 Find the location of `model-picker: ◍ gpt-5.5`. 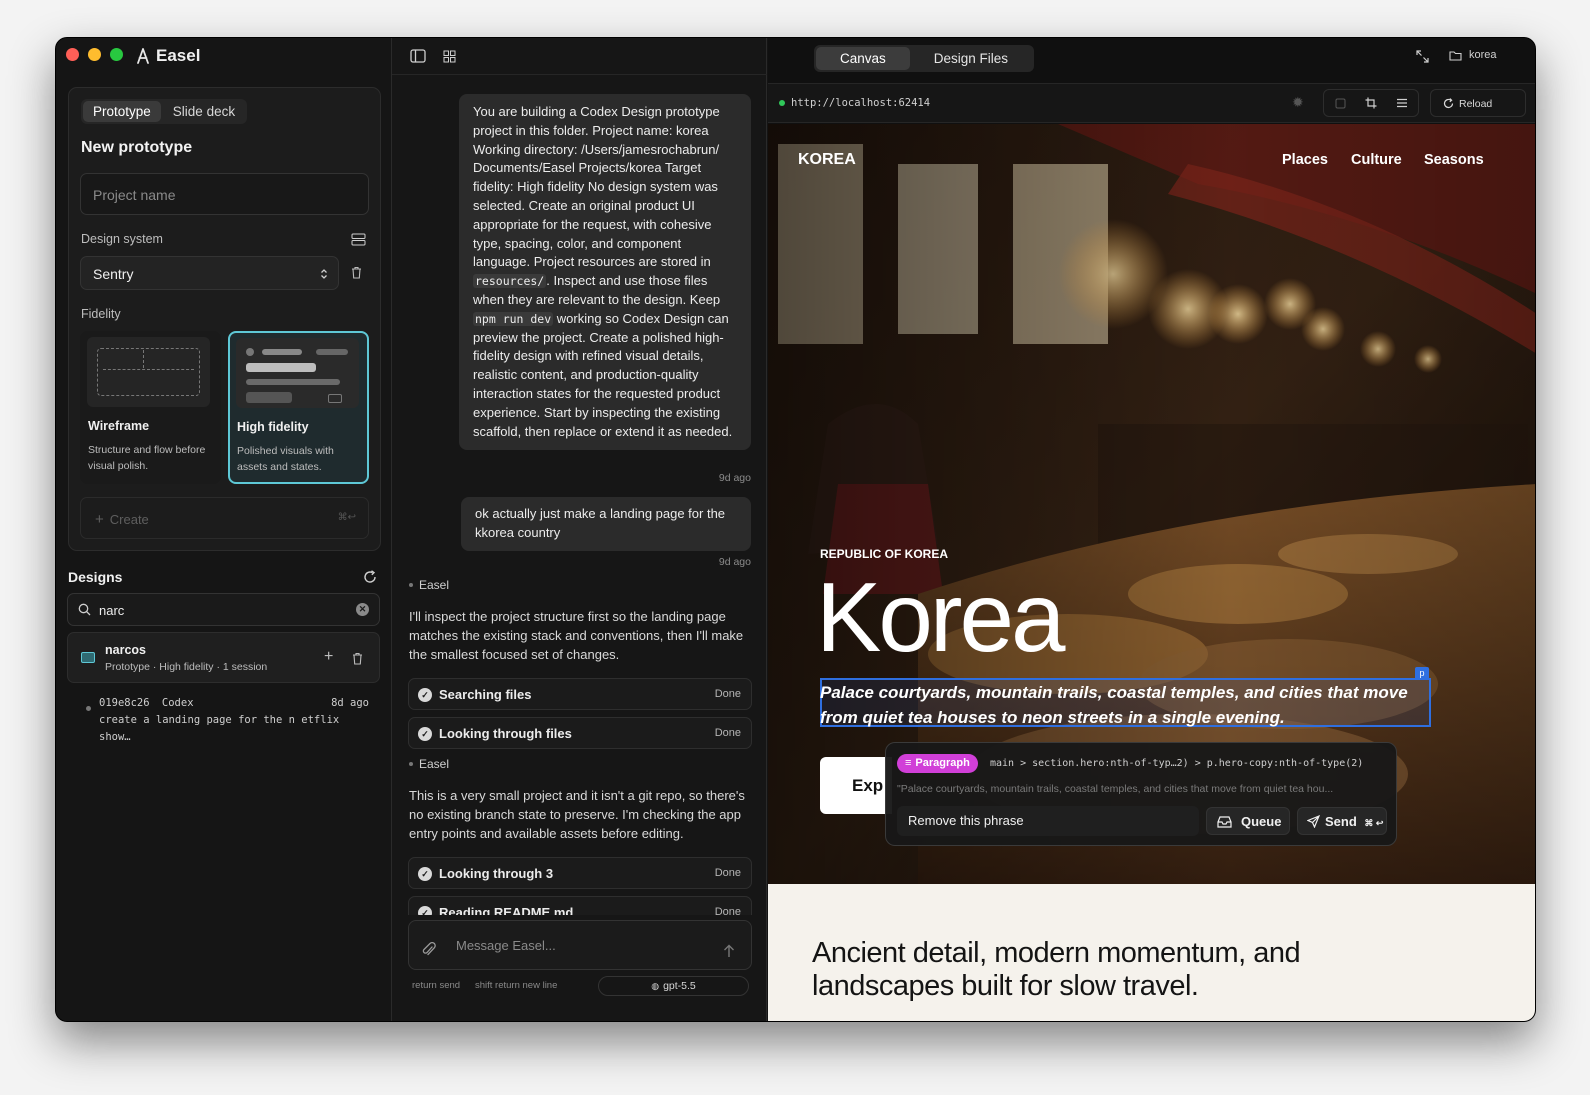

model-picker: ◍ gpt-5.5 is located at coordinates (673, 986).